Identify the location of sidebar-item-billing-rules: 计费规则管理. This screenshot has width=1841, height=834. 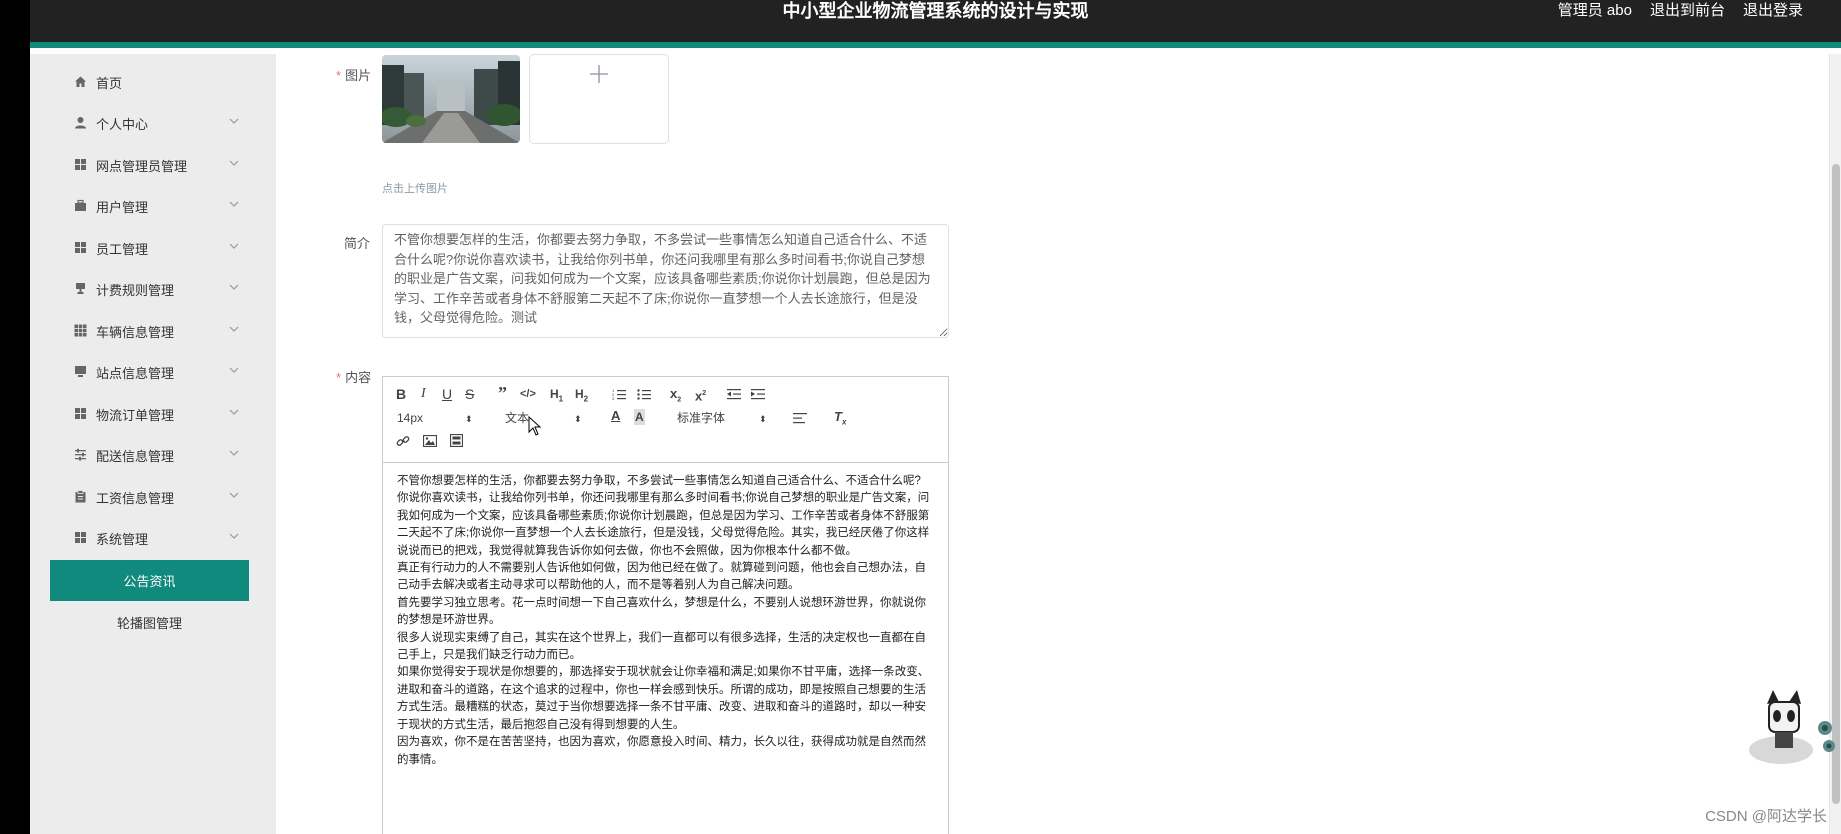
(153, 289).